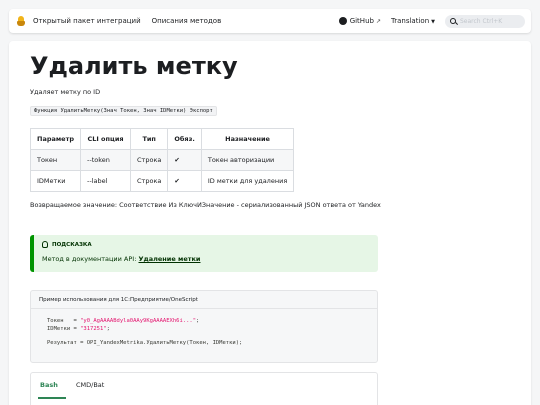  I want to click on tab-cmd-bat: CMD/Bat, so click(90, 389).